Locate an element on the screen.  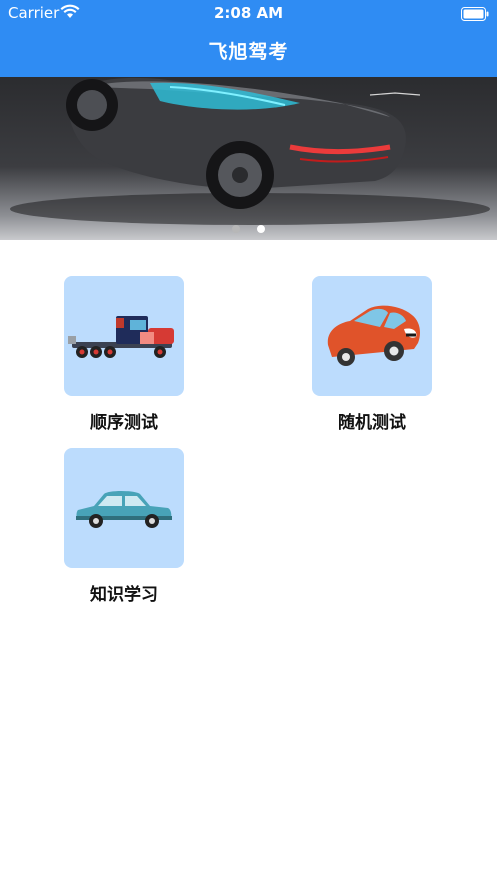
menu-item-sequential-test: 顺序测试 is located at coordinates (124, 354).